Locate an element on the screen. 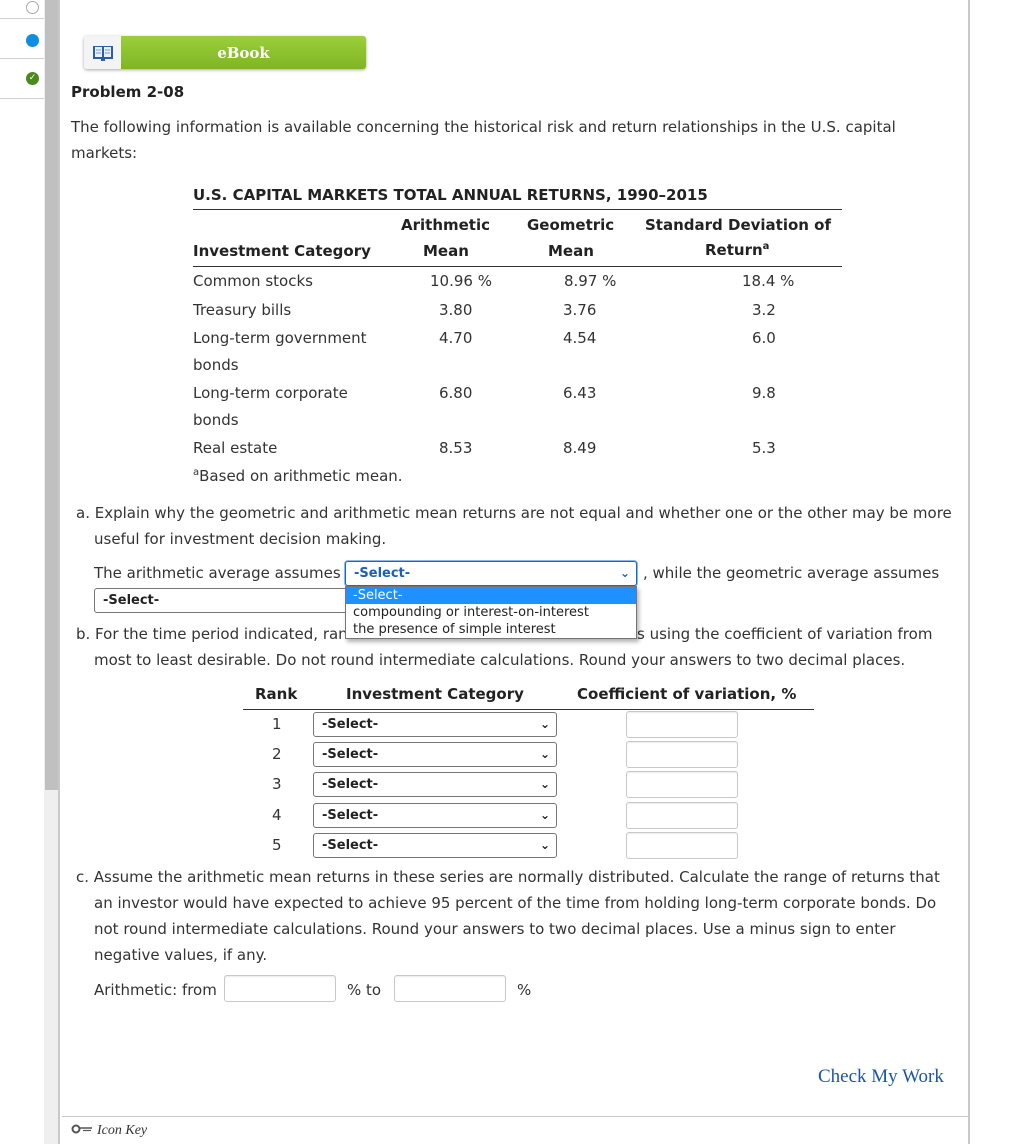  check-my-work-link: Check My Work is located at coordinates (881, 1077).